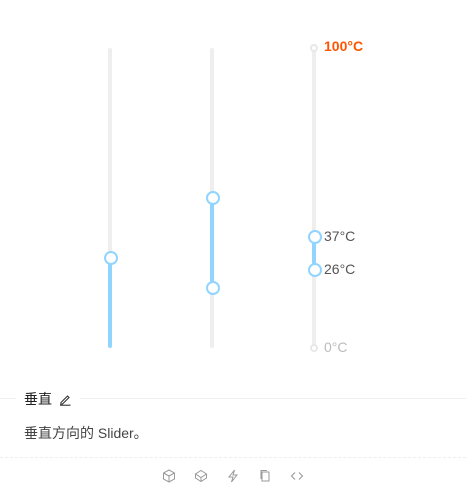 The image size is (466, 498). I want to click on code-icon, so click(297, 476).